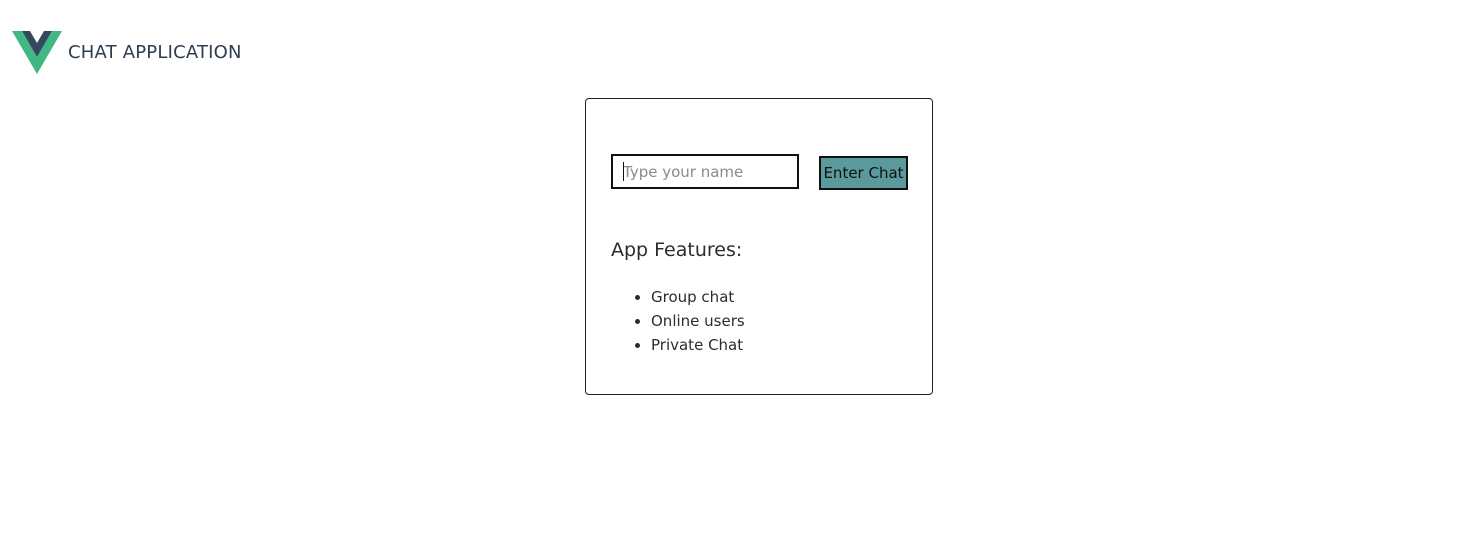 This screenshot has width=1462, height=552. I want to click on vue-logo-icon, so click(37, 52).